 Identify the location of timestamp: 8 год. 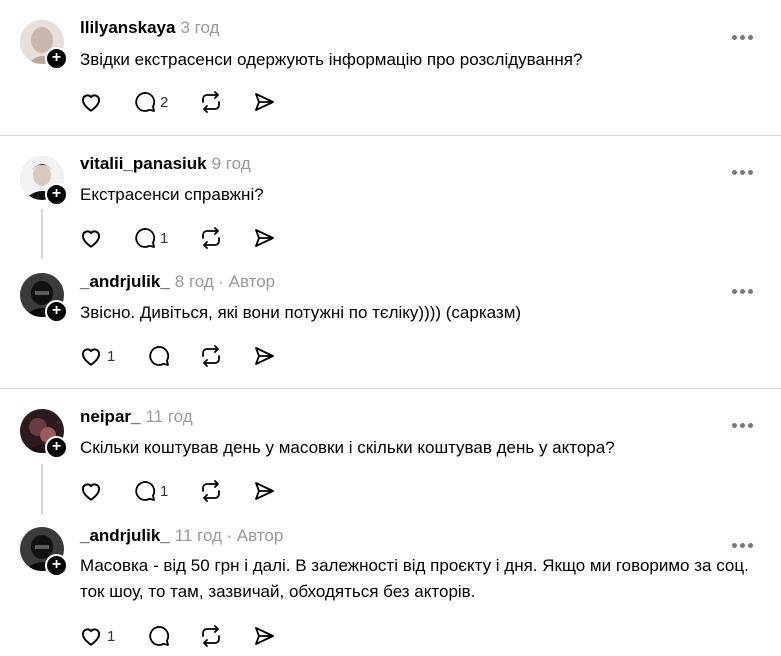
(194, 281).